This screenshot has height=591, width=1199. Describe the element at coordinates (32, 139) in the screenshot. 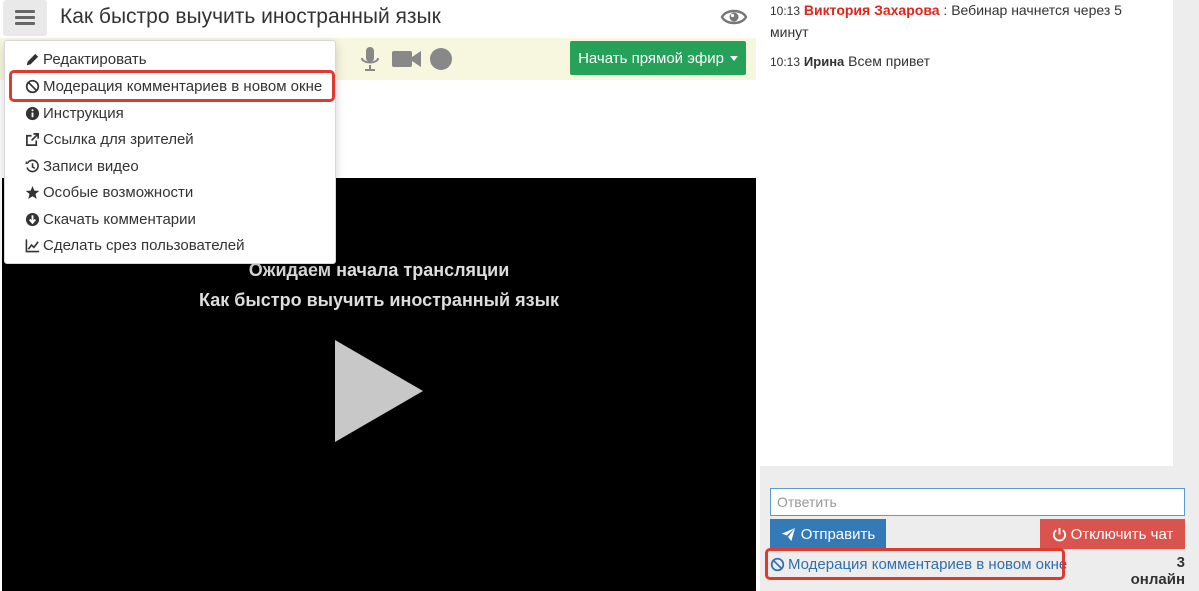

I see `external-link-icon` at that location.